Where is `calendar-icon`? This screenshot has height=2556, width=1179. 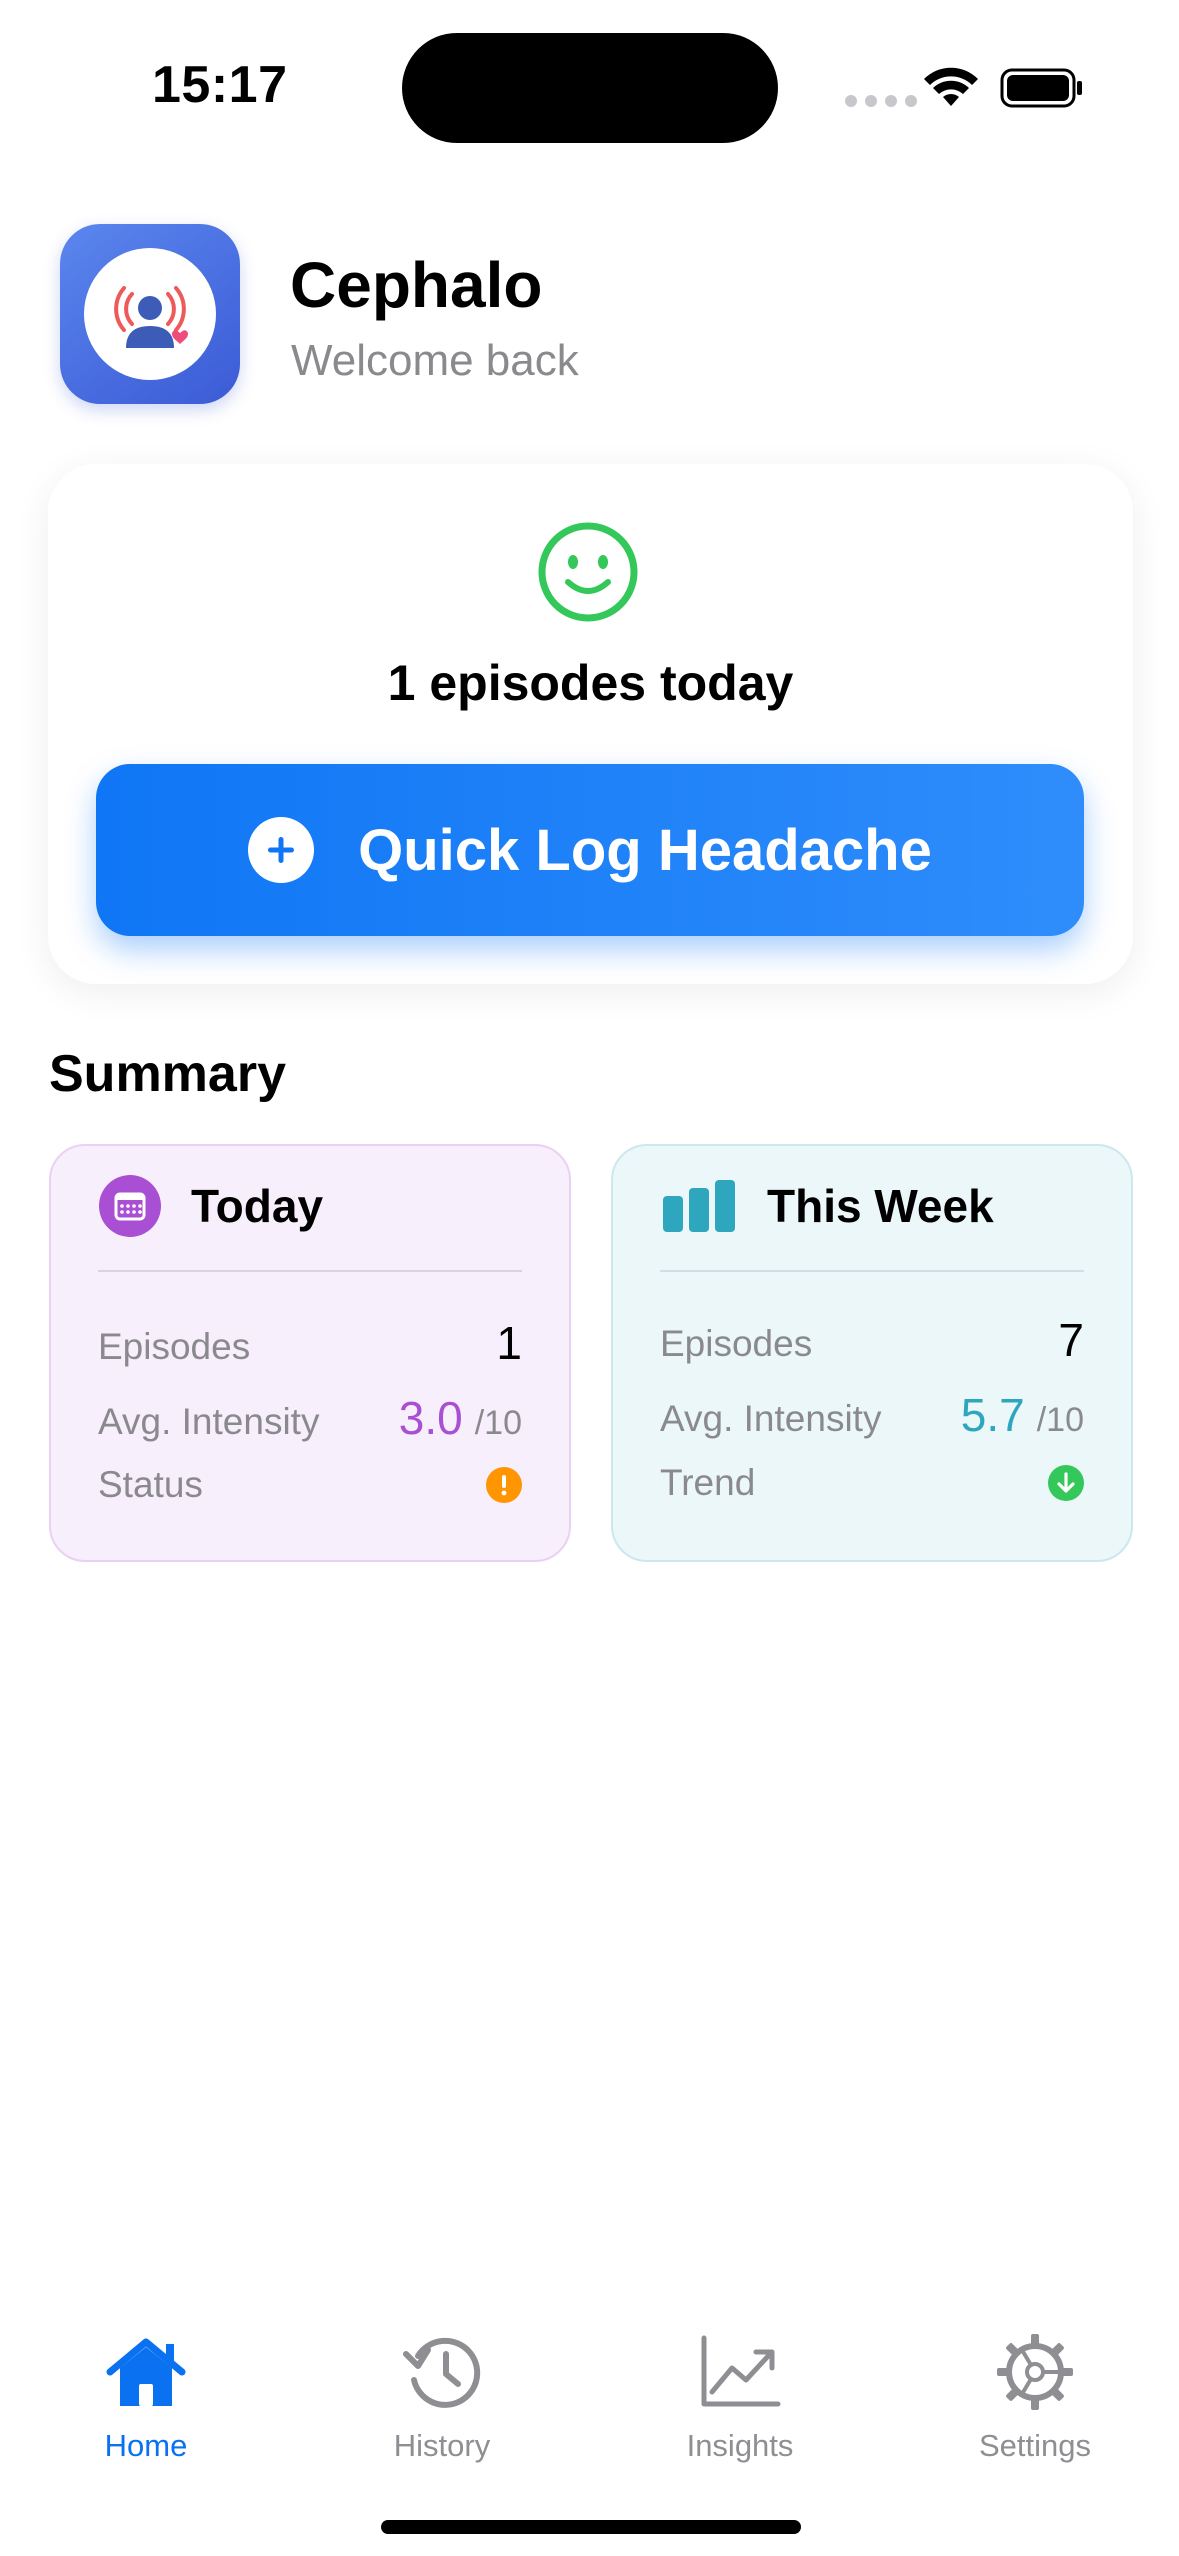 calendar-icon is located at coordinates (130, 1206).